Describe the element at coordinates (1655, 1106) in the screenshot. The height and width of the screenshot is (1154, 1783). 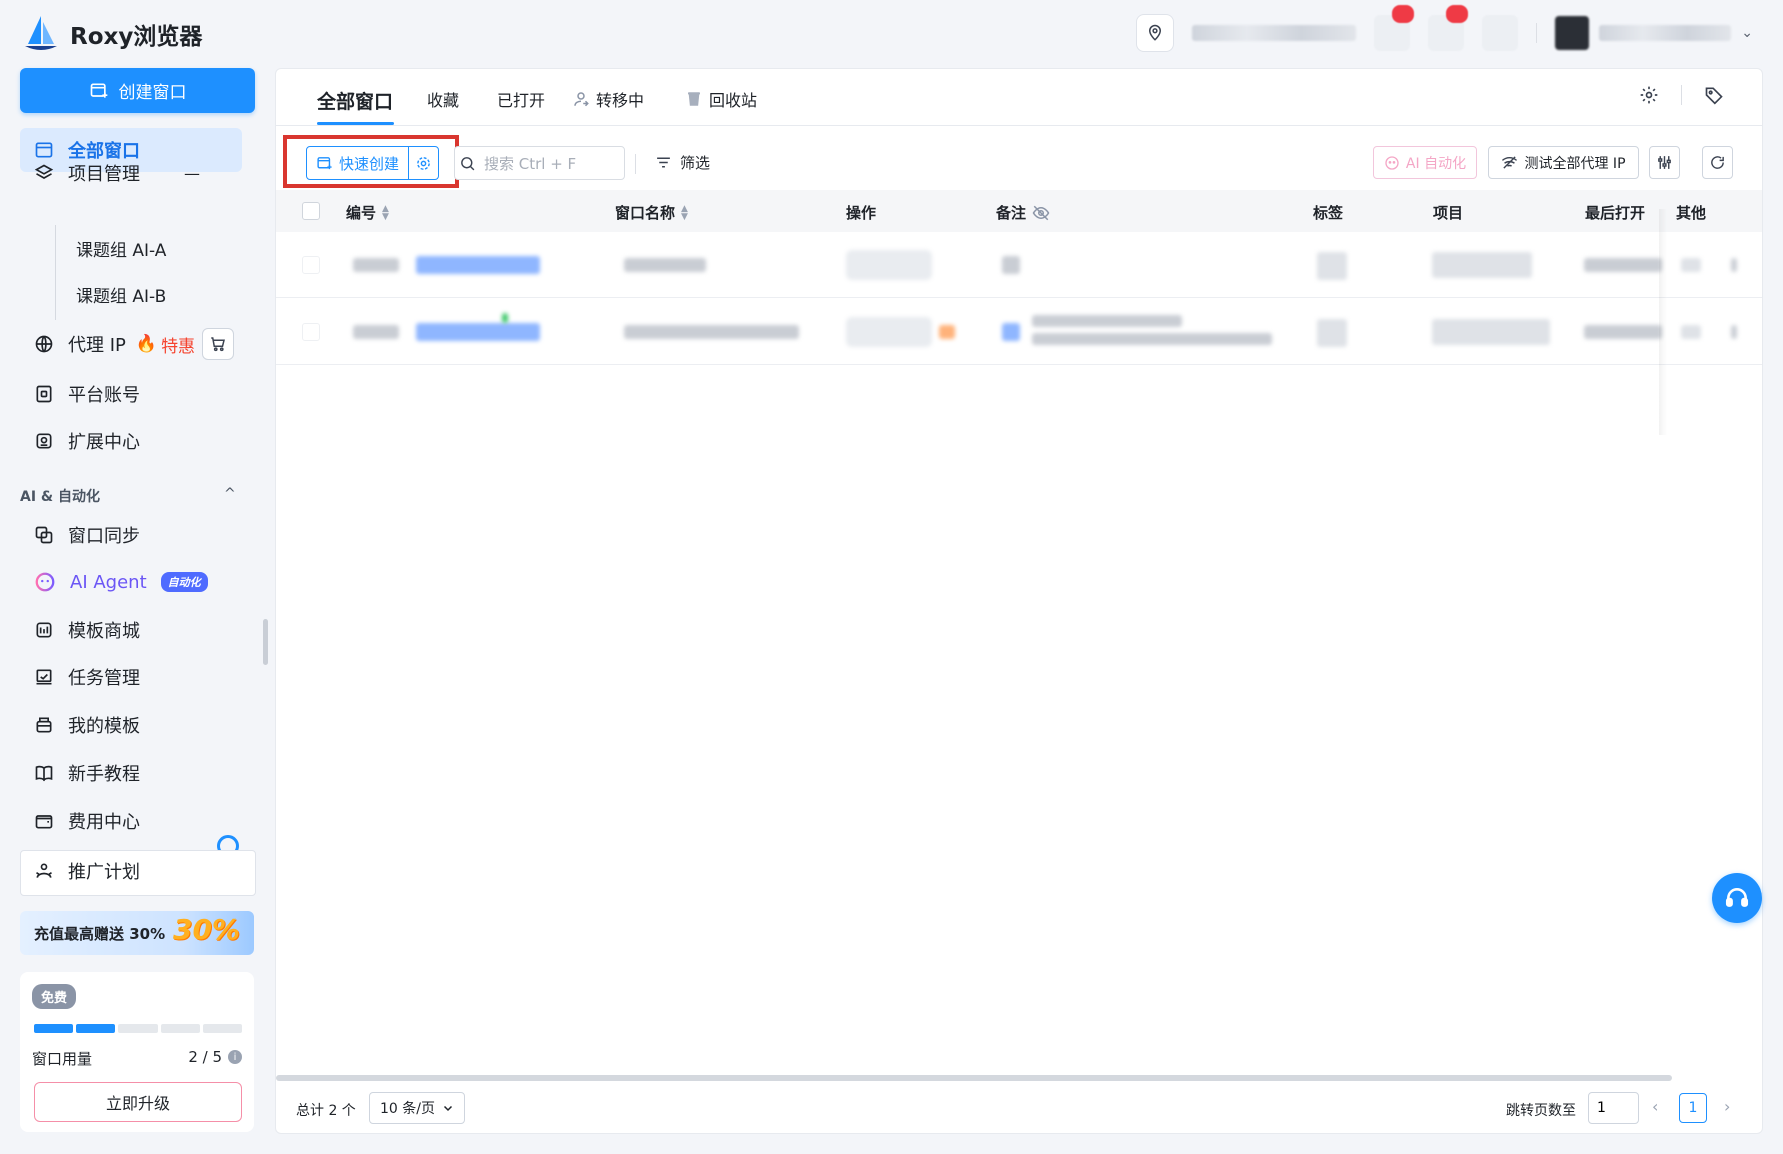
I see `prev-page-button: ‹` at that location.